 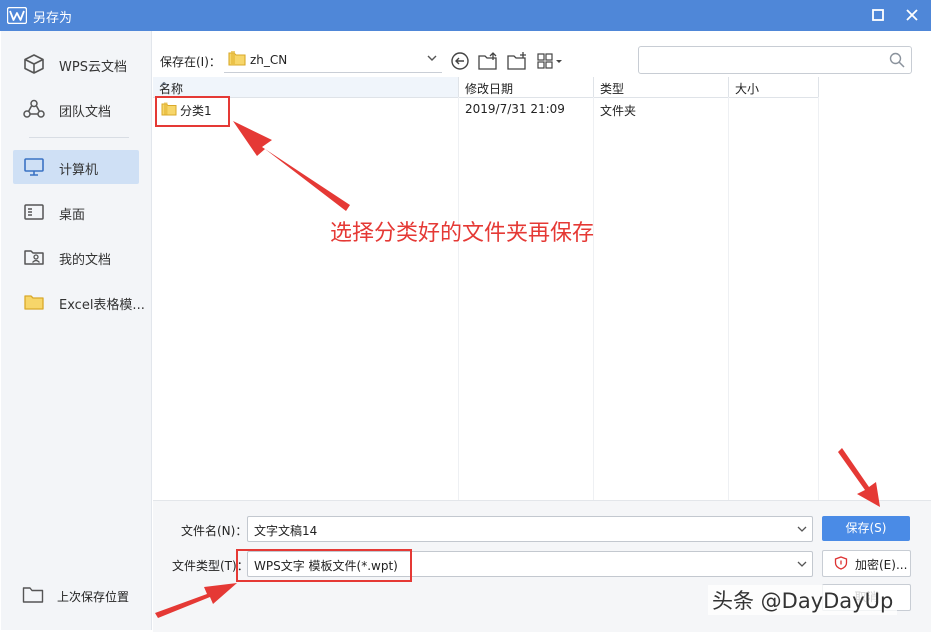 I want to click on column-header-label: 修改日期, so click(x=489, y=89).